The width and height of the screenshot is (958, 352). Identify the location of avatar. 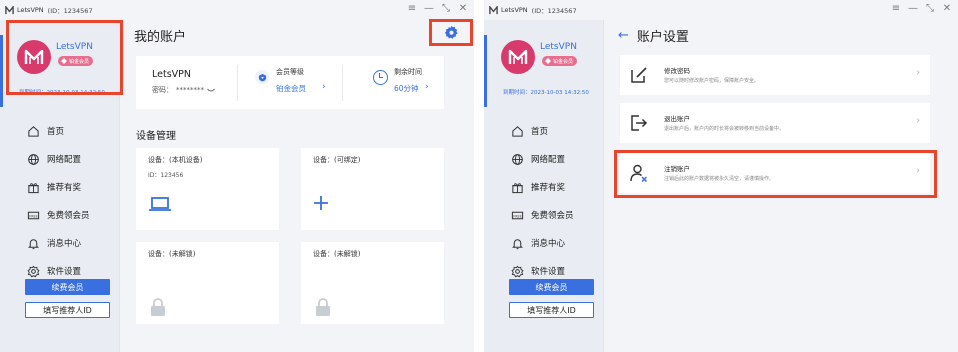
(518, 57).